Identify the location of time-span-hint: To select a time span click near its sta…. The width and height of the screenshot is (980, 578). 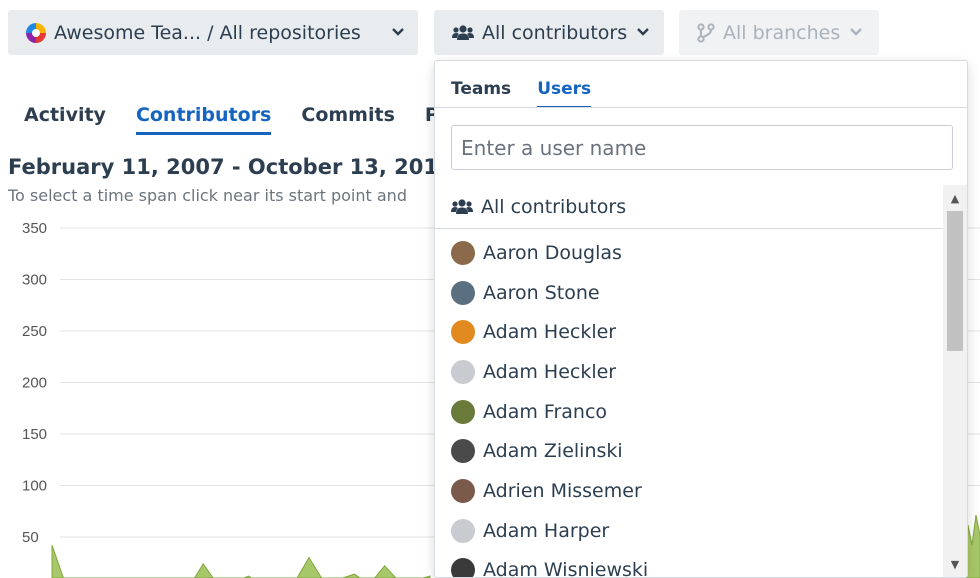
(207, 195).